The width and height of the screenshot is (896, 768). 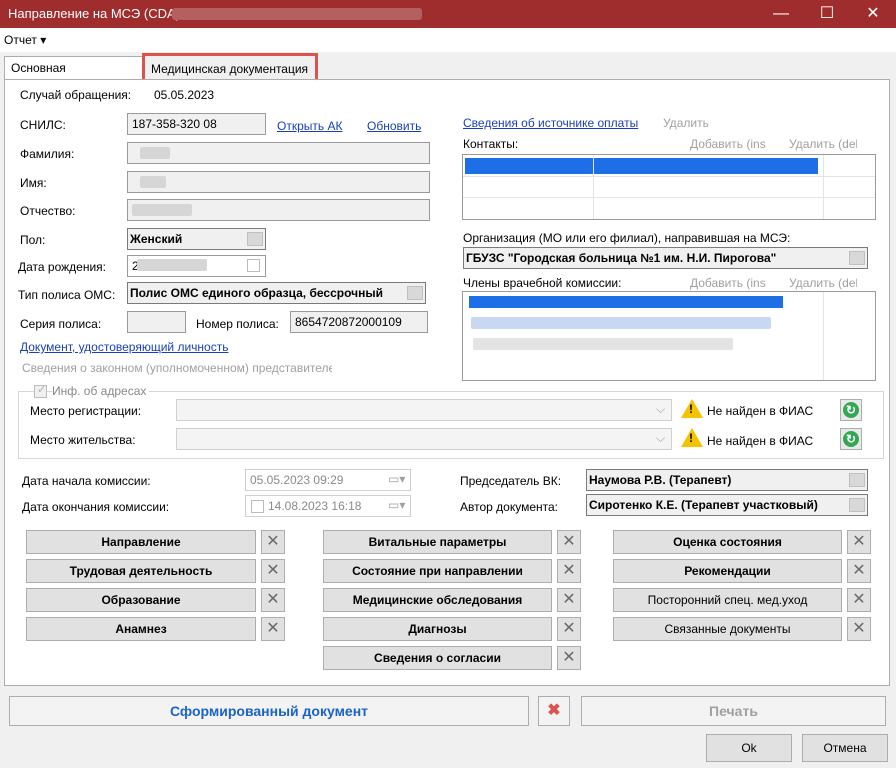 I want to click on clear-vitals-button: ✕, so click(x=569, y=542).